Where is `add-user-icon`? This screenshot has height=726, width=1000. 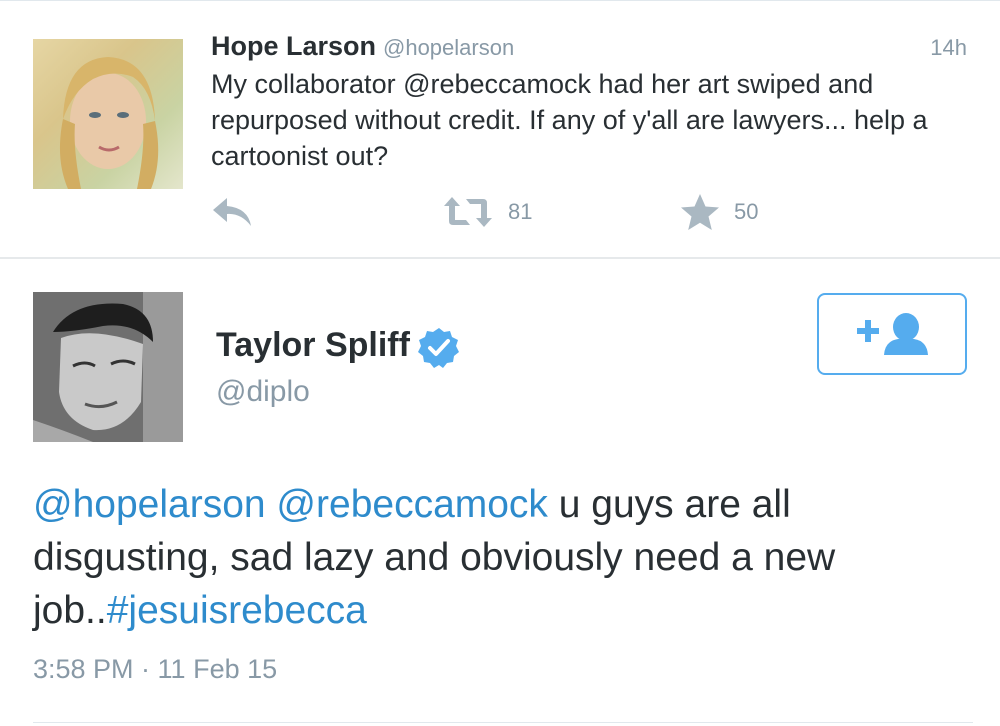 add-user-icon is located at coordinates (892, 334).